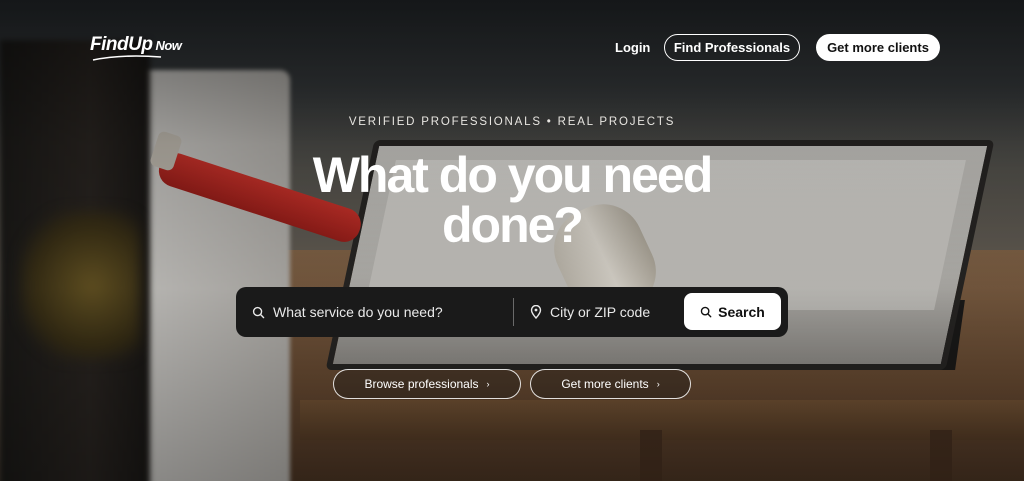 The height and width of the screenshot is (481, 1024). I want to click on search-button-label: Search, so click(741, 311).